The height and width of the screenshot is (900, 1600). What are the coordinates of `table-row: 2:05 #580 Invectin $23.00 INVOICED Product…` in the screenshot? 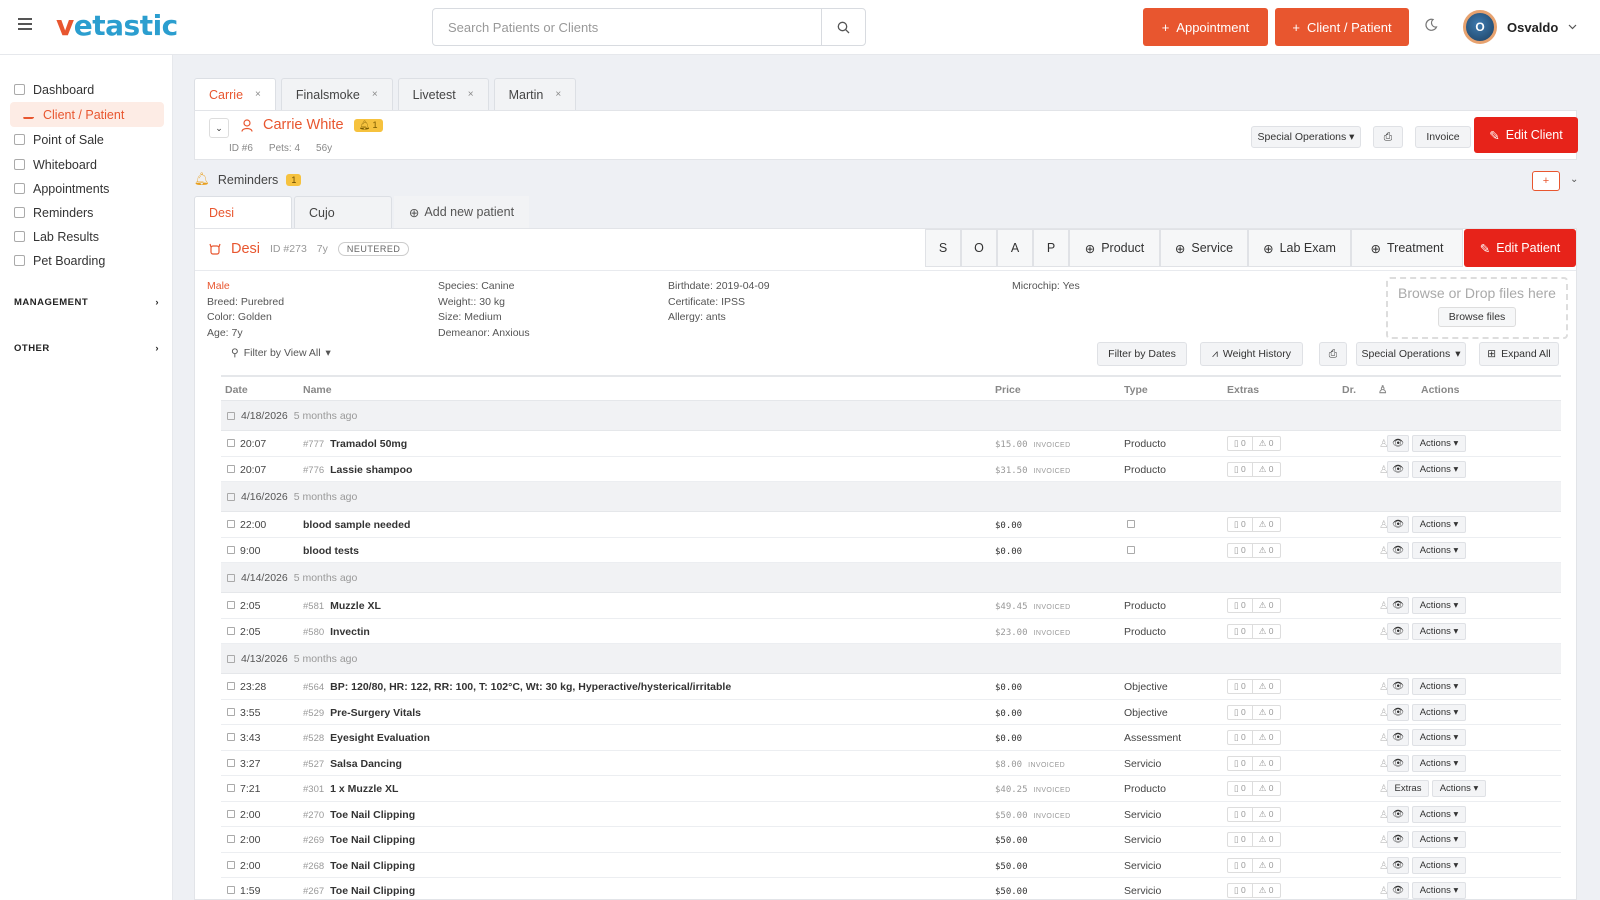 It's located at (891, 631).